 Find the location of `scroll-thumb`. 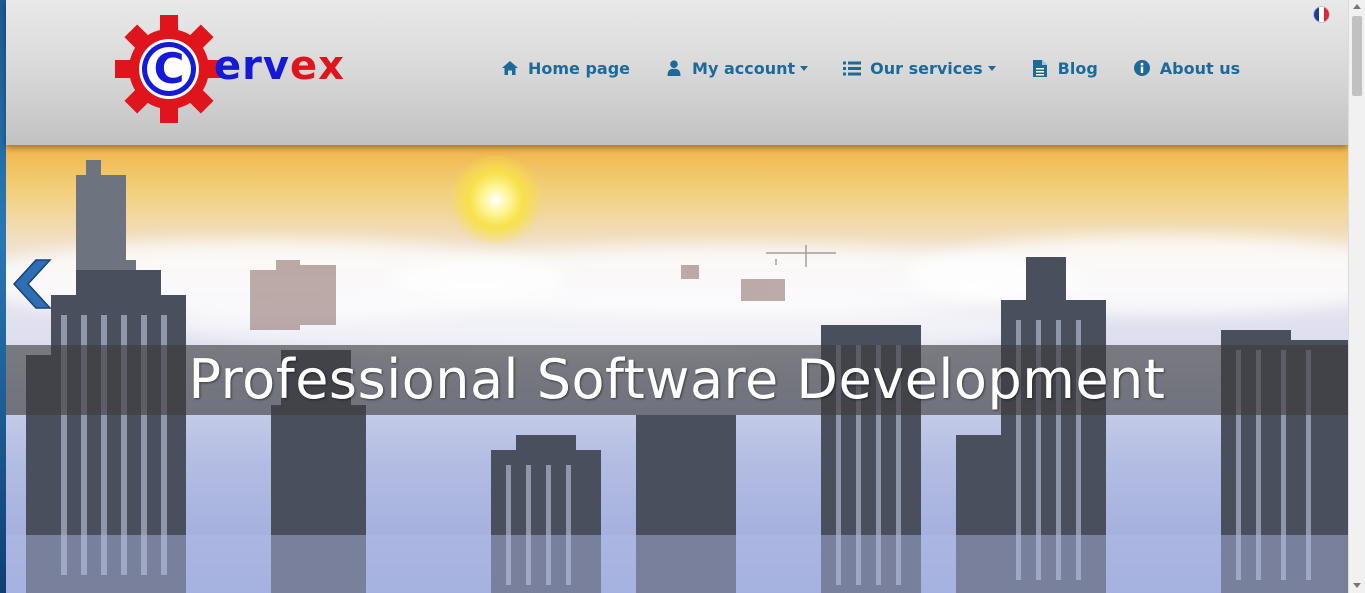

scroll-thumb is located at coordinates (1357, 56).